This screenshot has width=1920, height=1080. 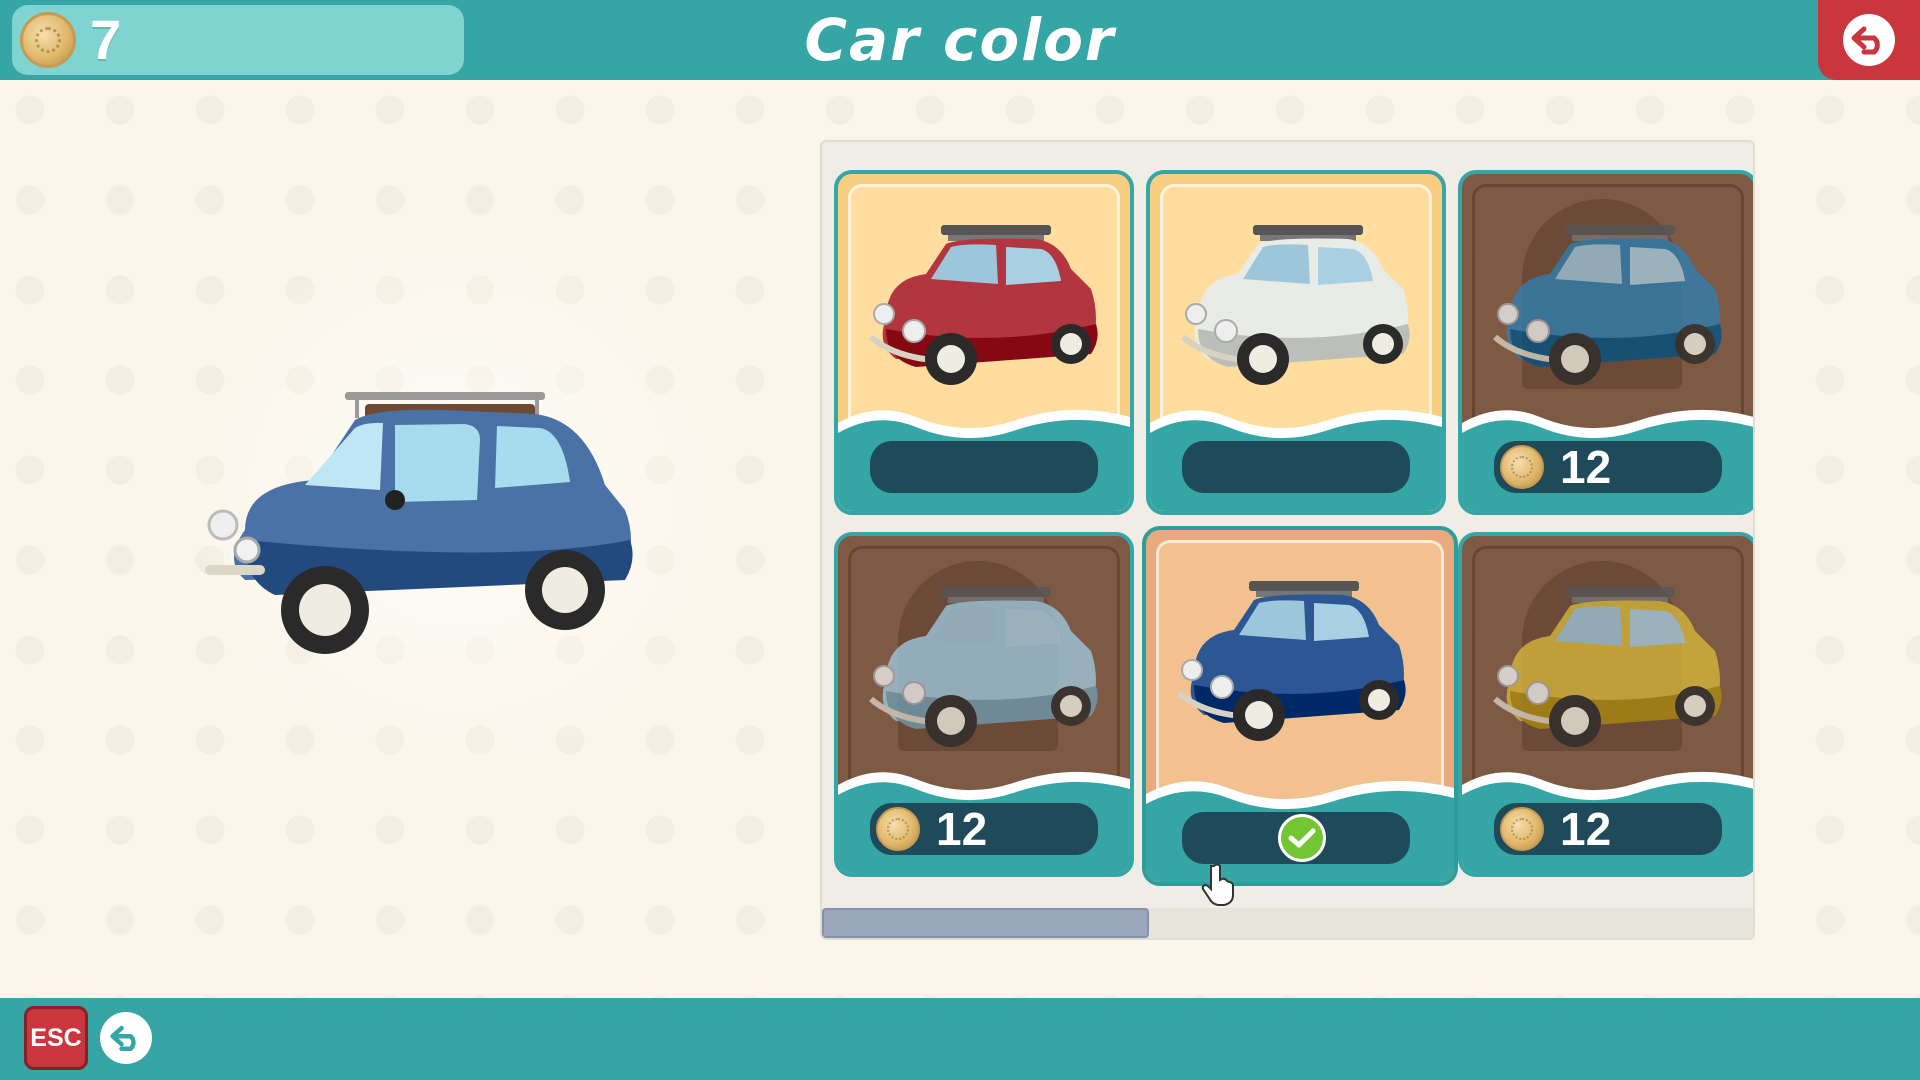 I want to click on back-button, so click(x=1869, y=40).